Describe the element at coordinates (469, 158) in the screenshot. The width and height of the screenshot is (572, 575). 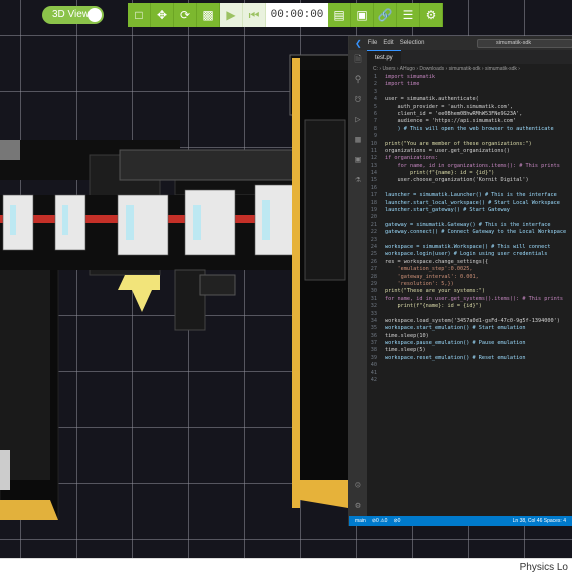
I see `code-line: 12 if organizations:` at that location.